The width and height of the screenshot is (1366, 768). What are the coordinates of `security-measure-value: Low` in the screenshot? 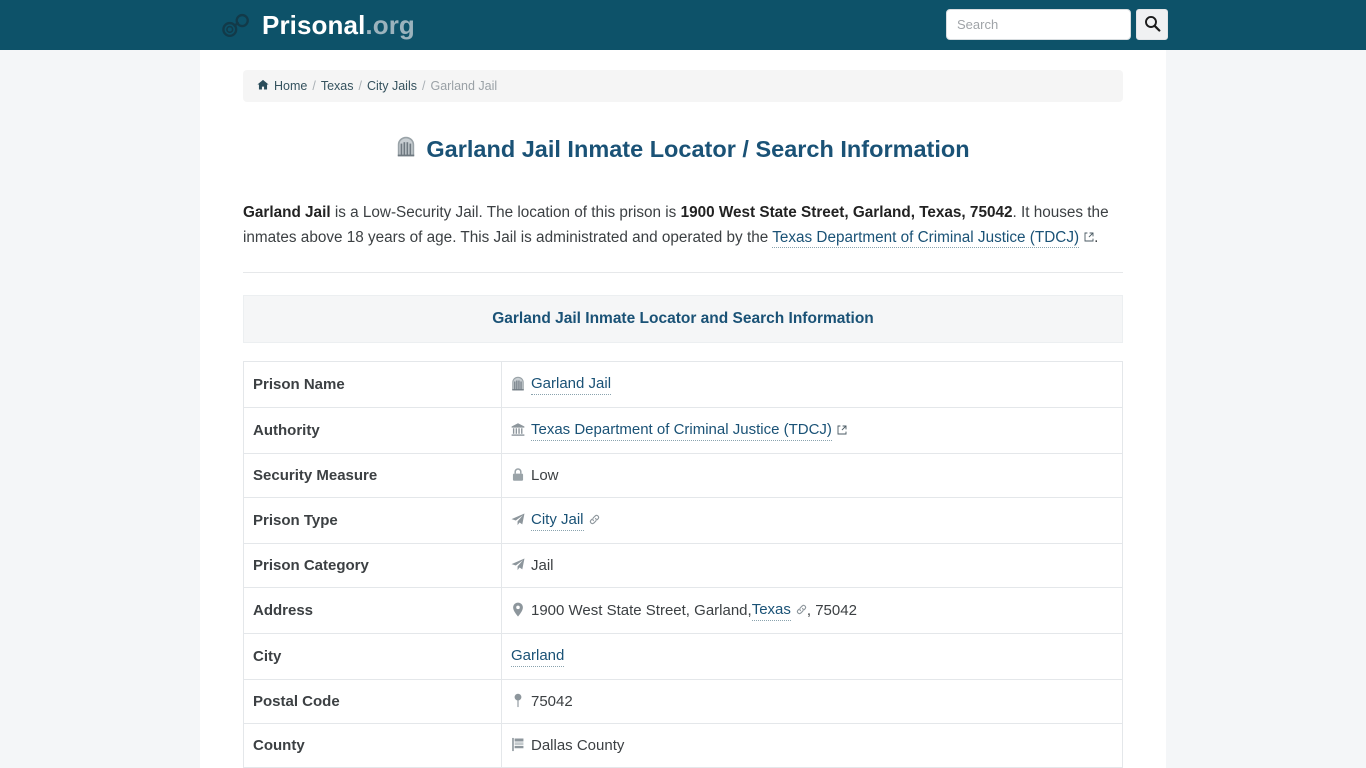 It's located at (545, 476).